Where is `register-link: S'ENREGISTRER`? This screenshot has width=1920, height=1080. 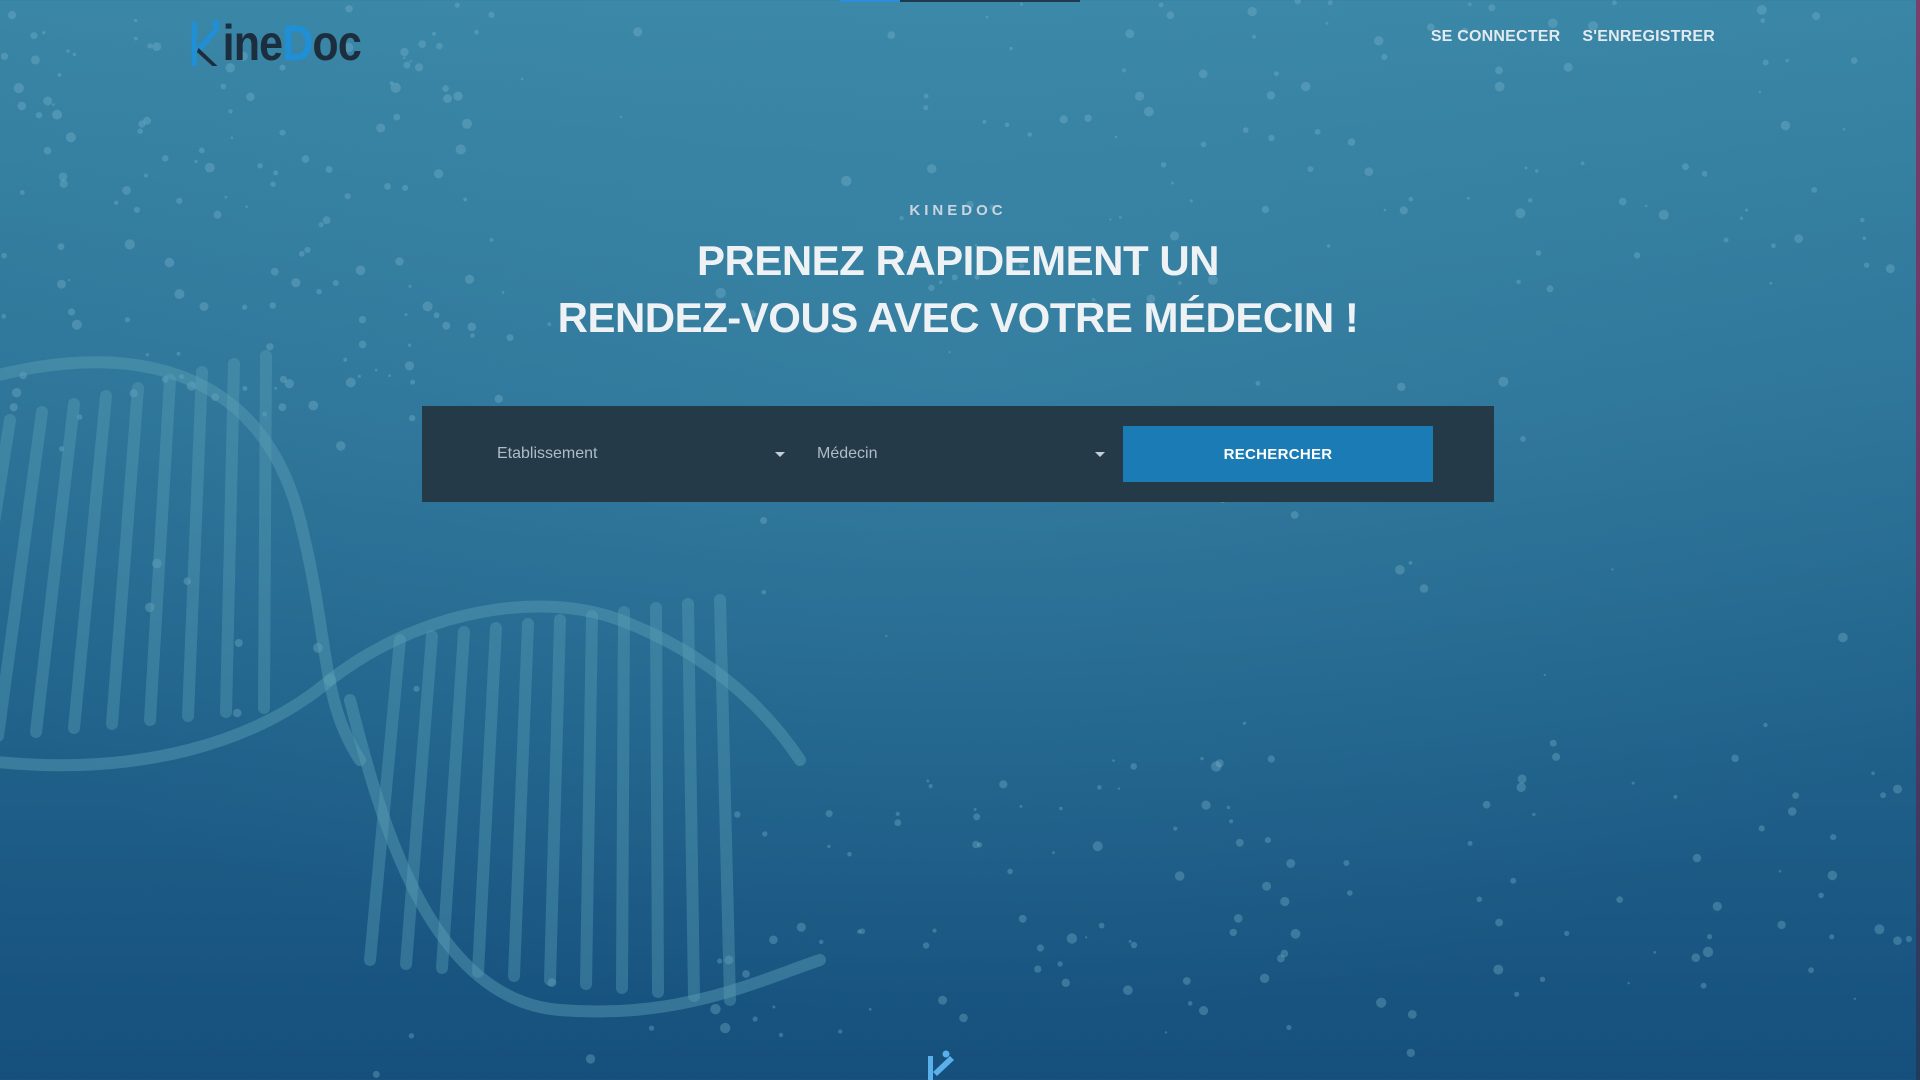
register-link: S'ENREGISTRER is located at coordinates (1648, 37).